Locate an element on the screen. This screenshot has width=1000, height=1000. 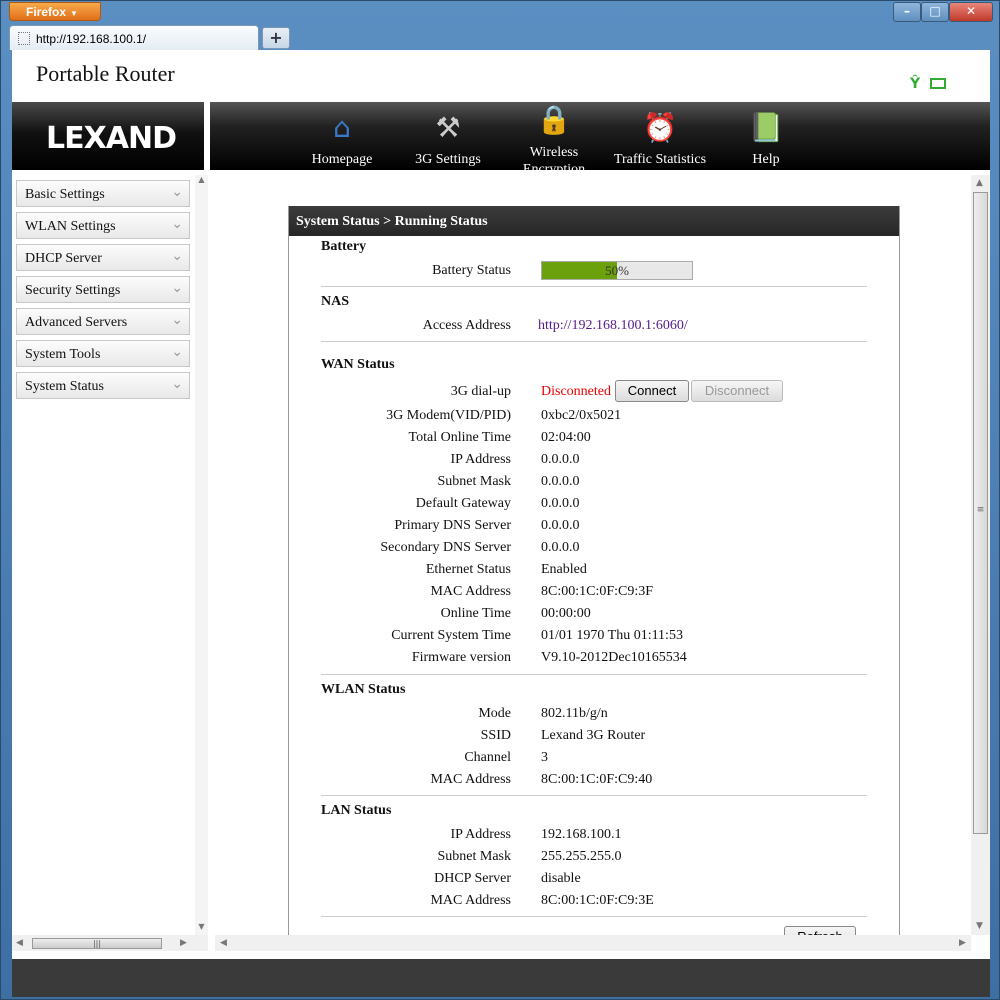
close-button: ✕ is located at coordinates (971, 12).